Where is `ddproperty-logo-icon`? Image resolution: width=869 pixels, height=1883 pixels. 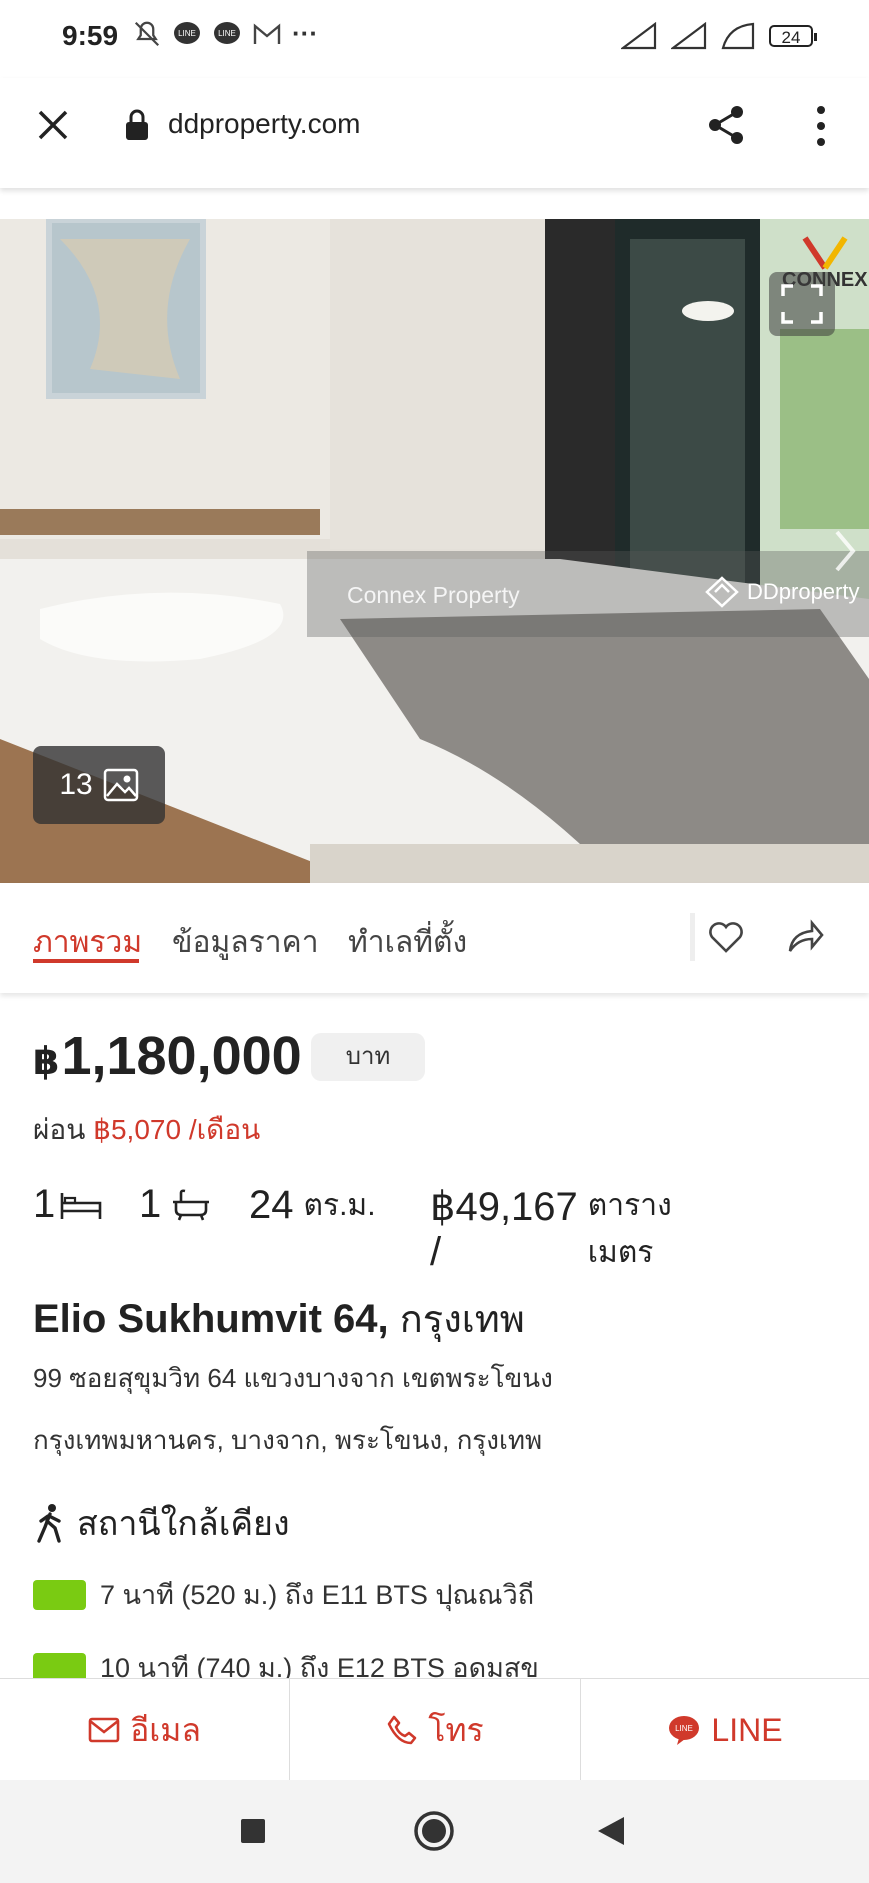 ddproperty-logo-icon is located at coordinates (722, 592).